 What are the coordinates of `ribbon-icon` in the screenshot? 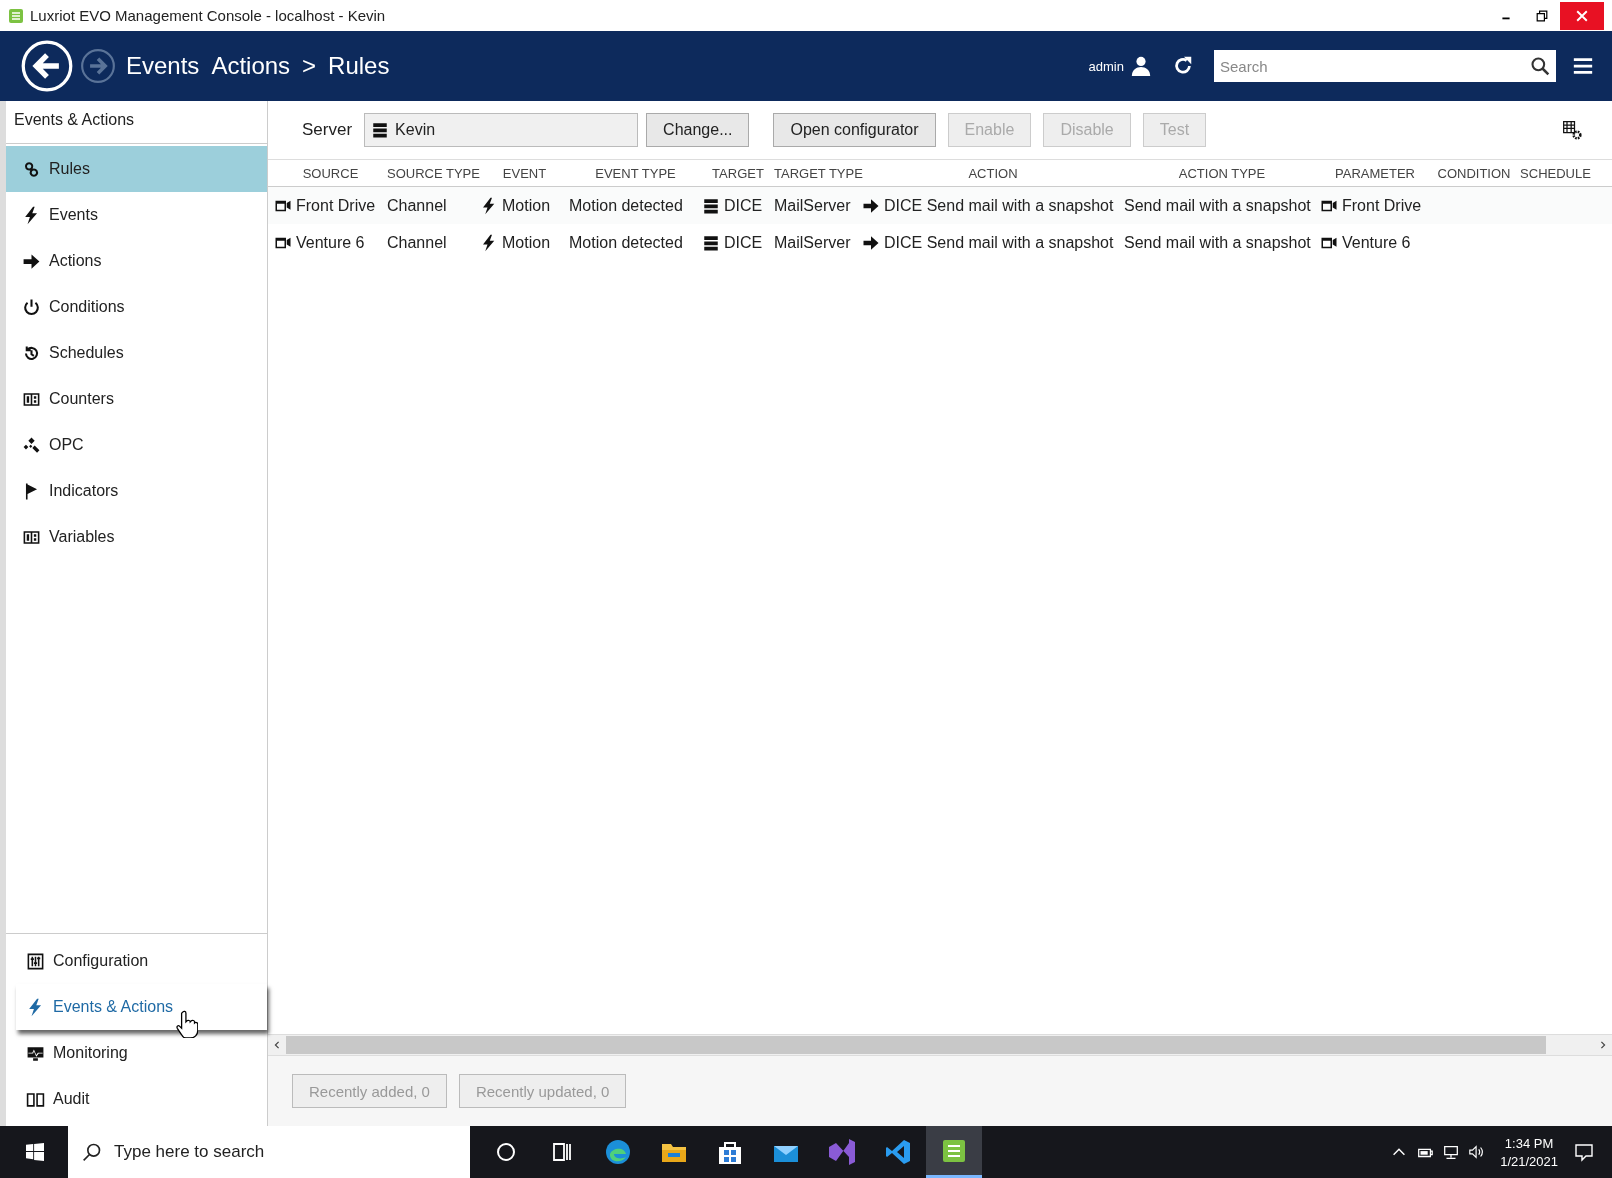 It's located at (842, 1152).